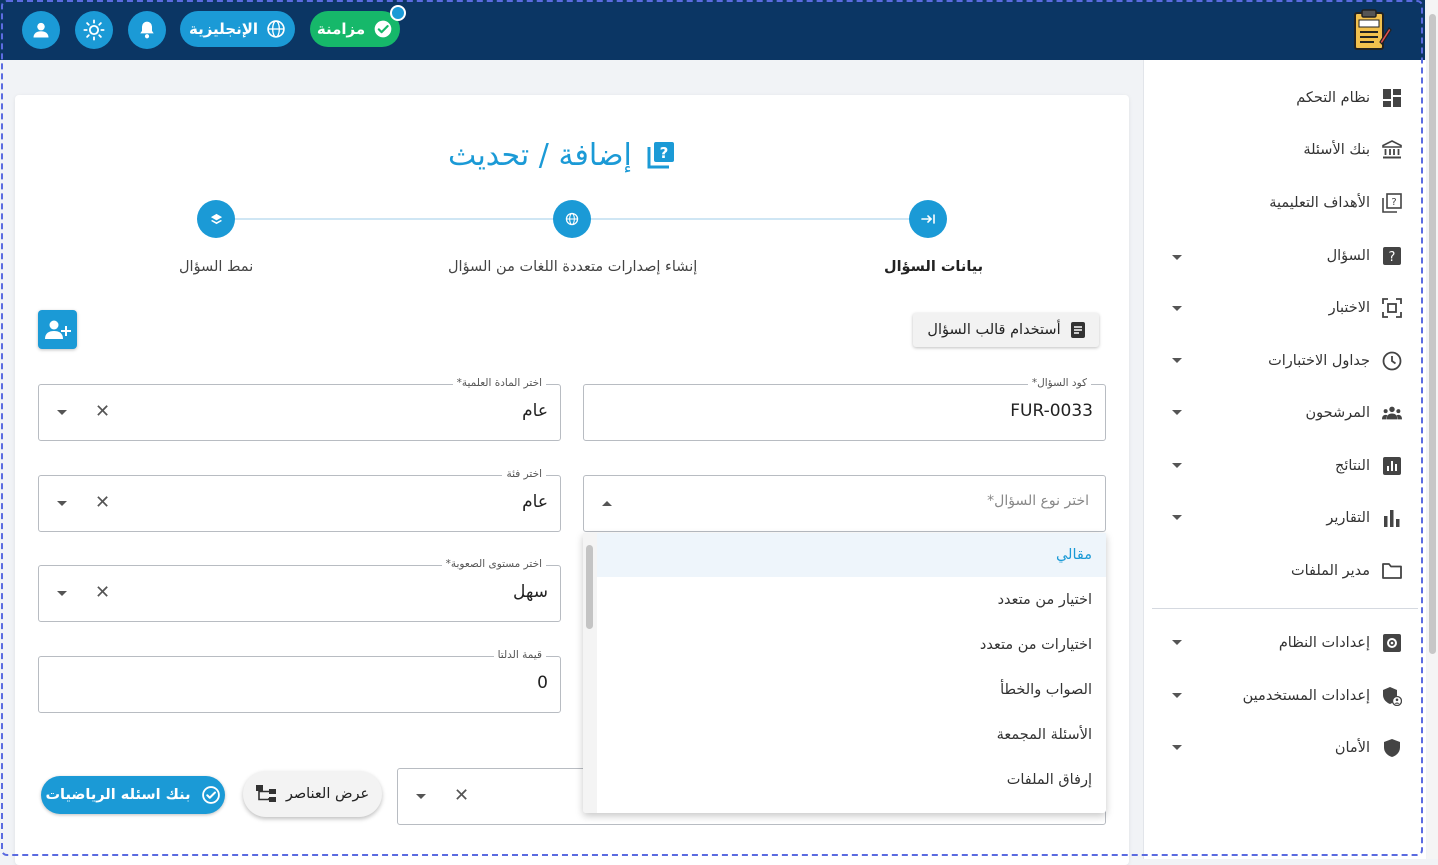  I want to click on sidebar-item-label: الأهداف التعليمية, so click(1319, 203).